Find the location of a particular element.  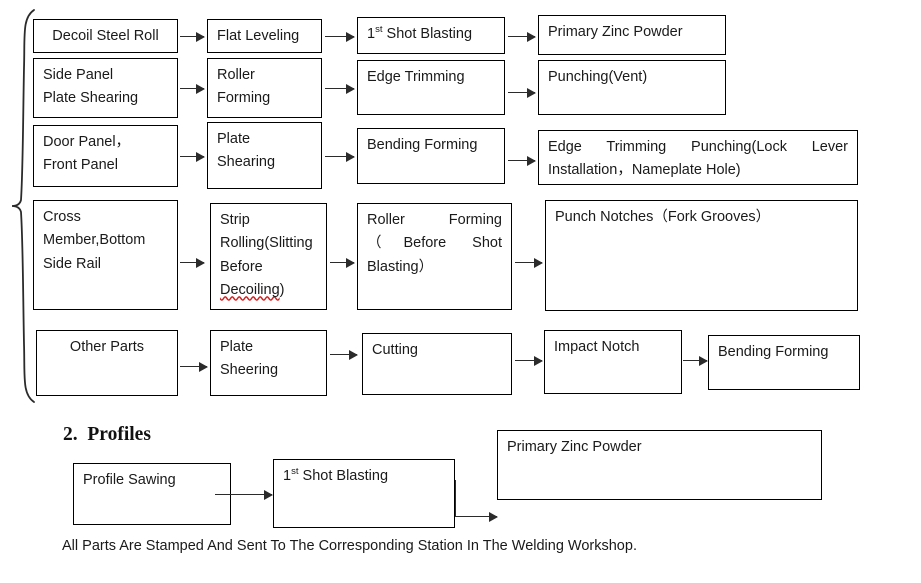

node-label: Plate Shearing is located at coordinates (246, 151).